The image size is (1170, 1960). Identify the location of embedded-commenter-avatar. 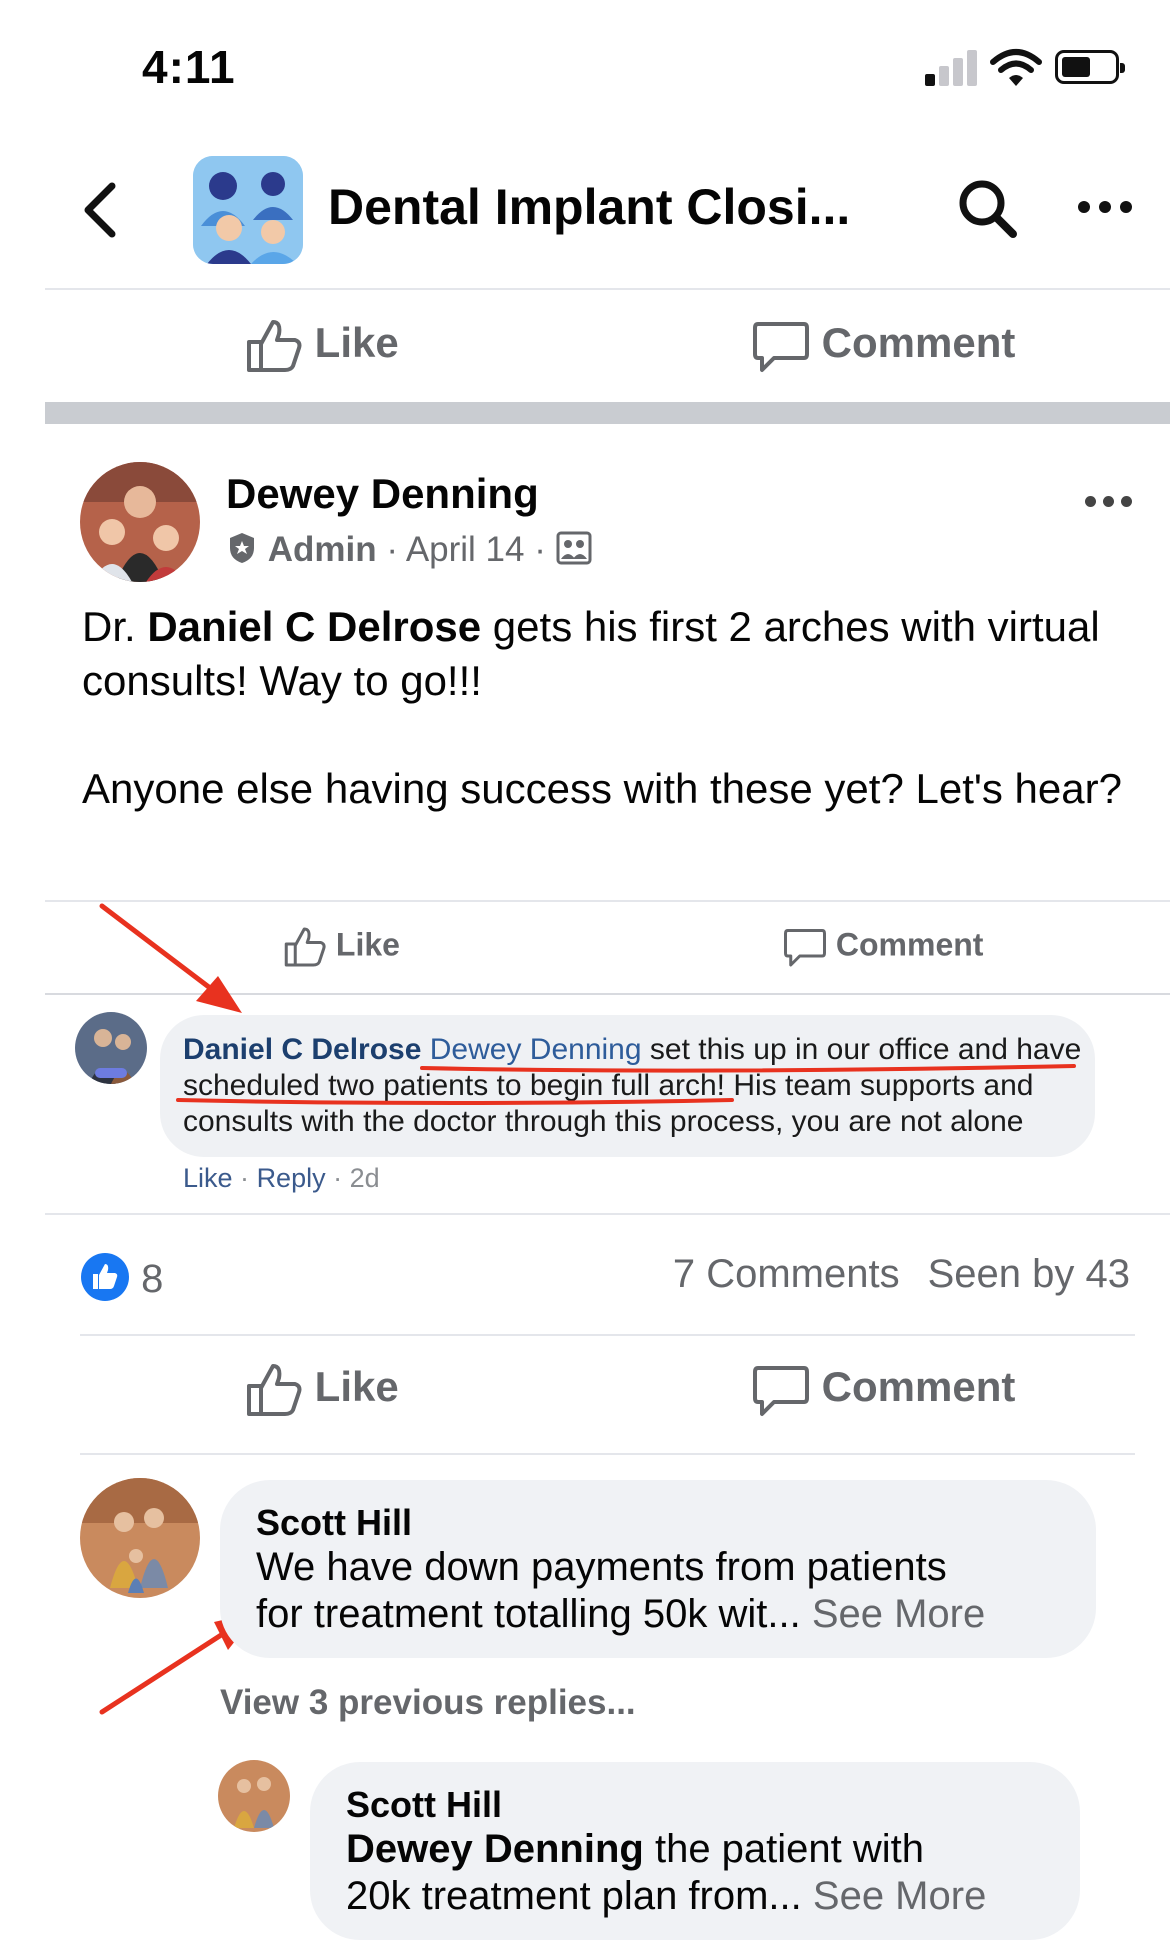
(111, 1048).